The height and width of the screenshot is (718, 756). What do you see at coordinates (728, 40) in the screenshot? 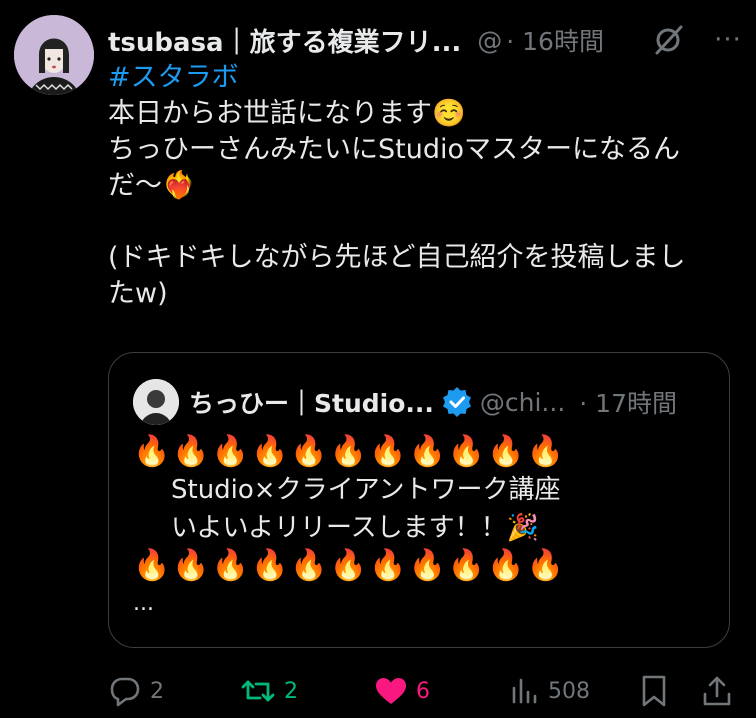
I see `more-icon: ···` at bounding box center [728, 40].